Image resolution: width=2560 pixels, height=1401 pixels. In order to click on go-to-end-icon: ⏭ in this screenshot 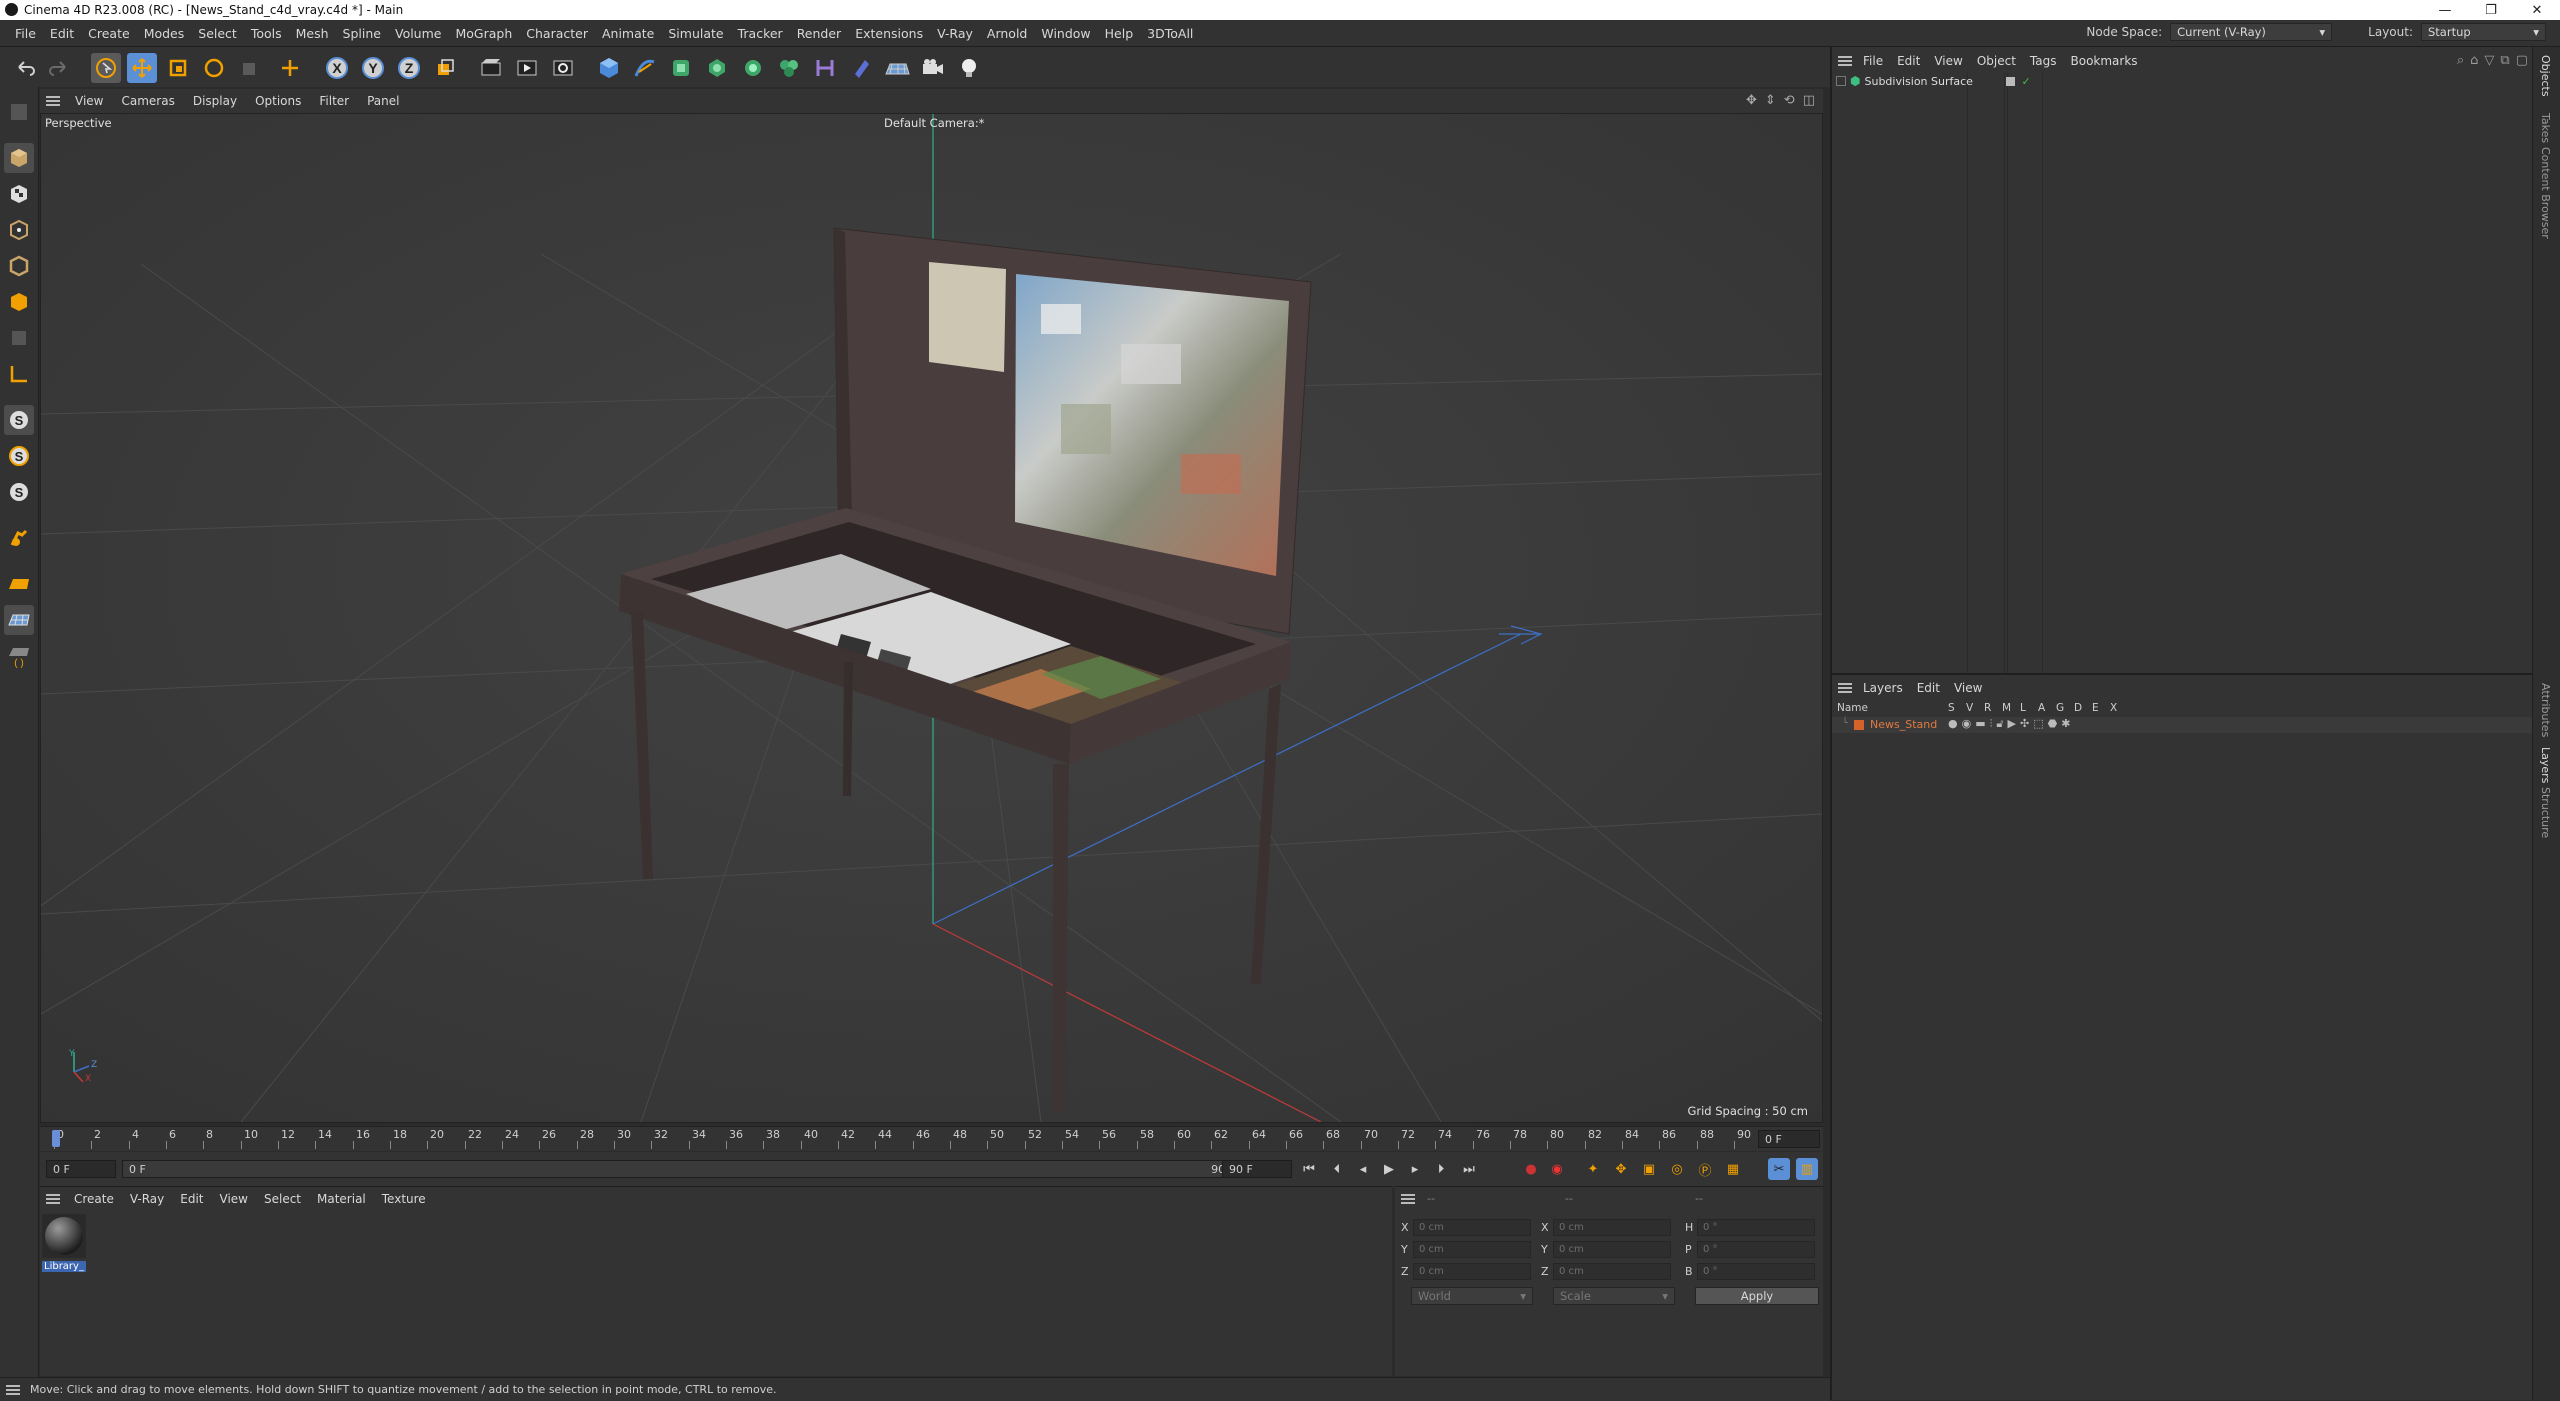, I will do `click(1469, 1169)`.